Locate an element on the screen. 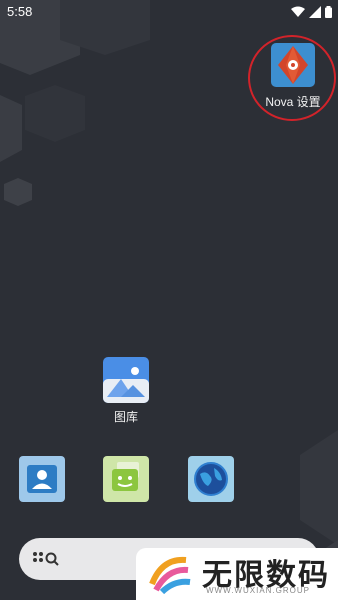 This screenshot has height=600, width=338. messages-icon is located at coordinates (126, 479).